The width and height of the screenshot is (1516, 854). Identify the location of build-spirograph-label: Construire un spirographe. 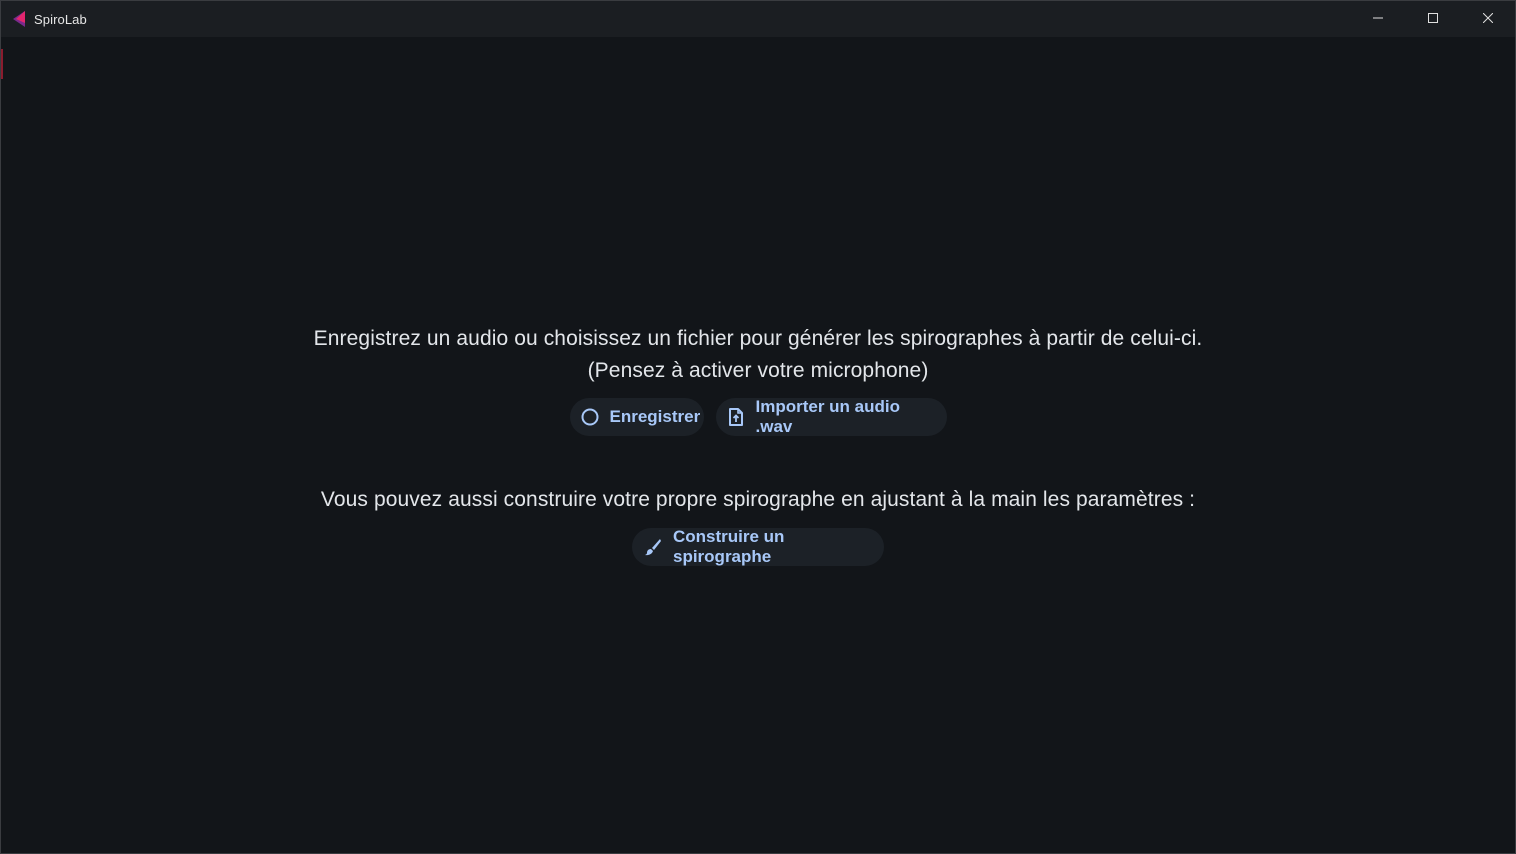
(729, 546).